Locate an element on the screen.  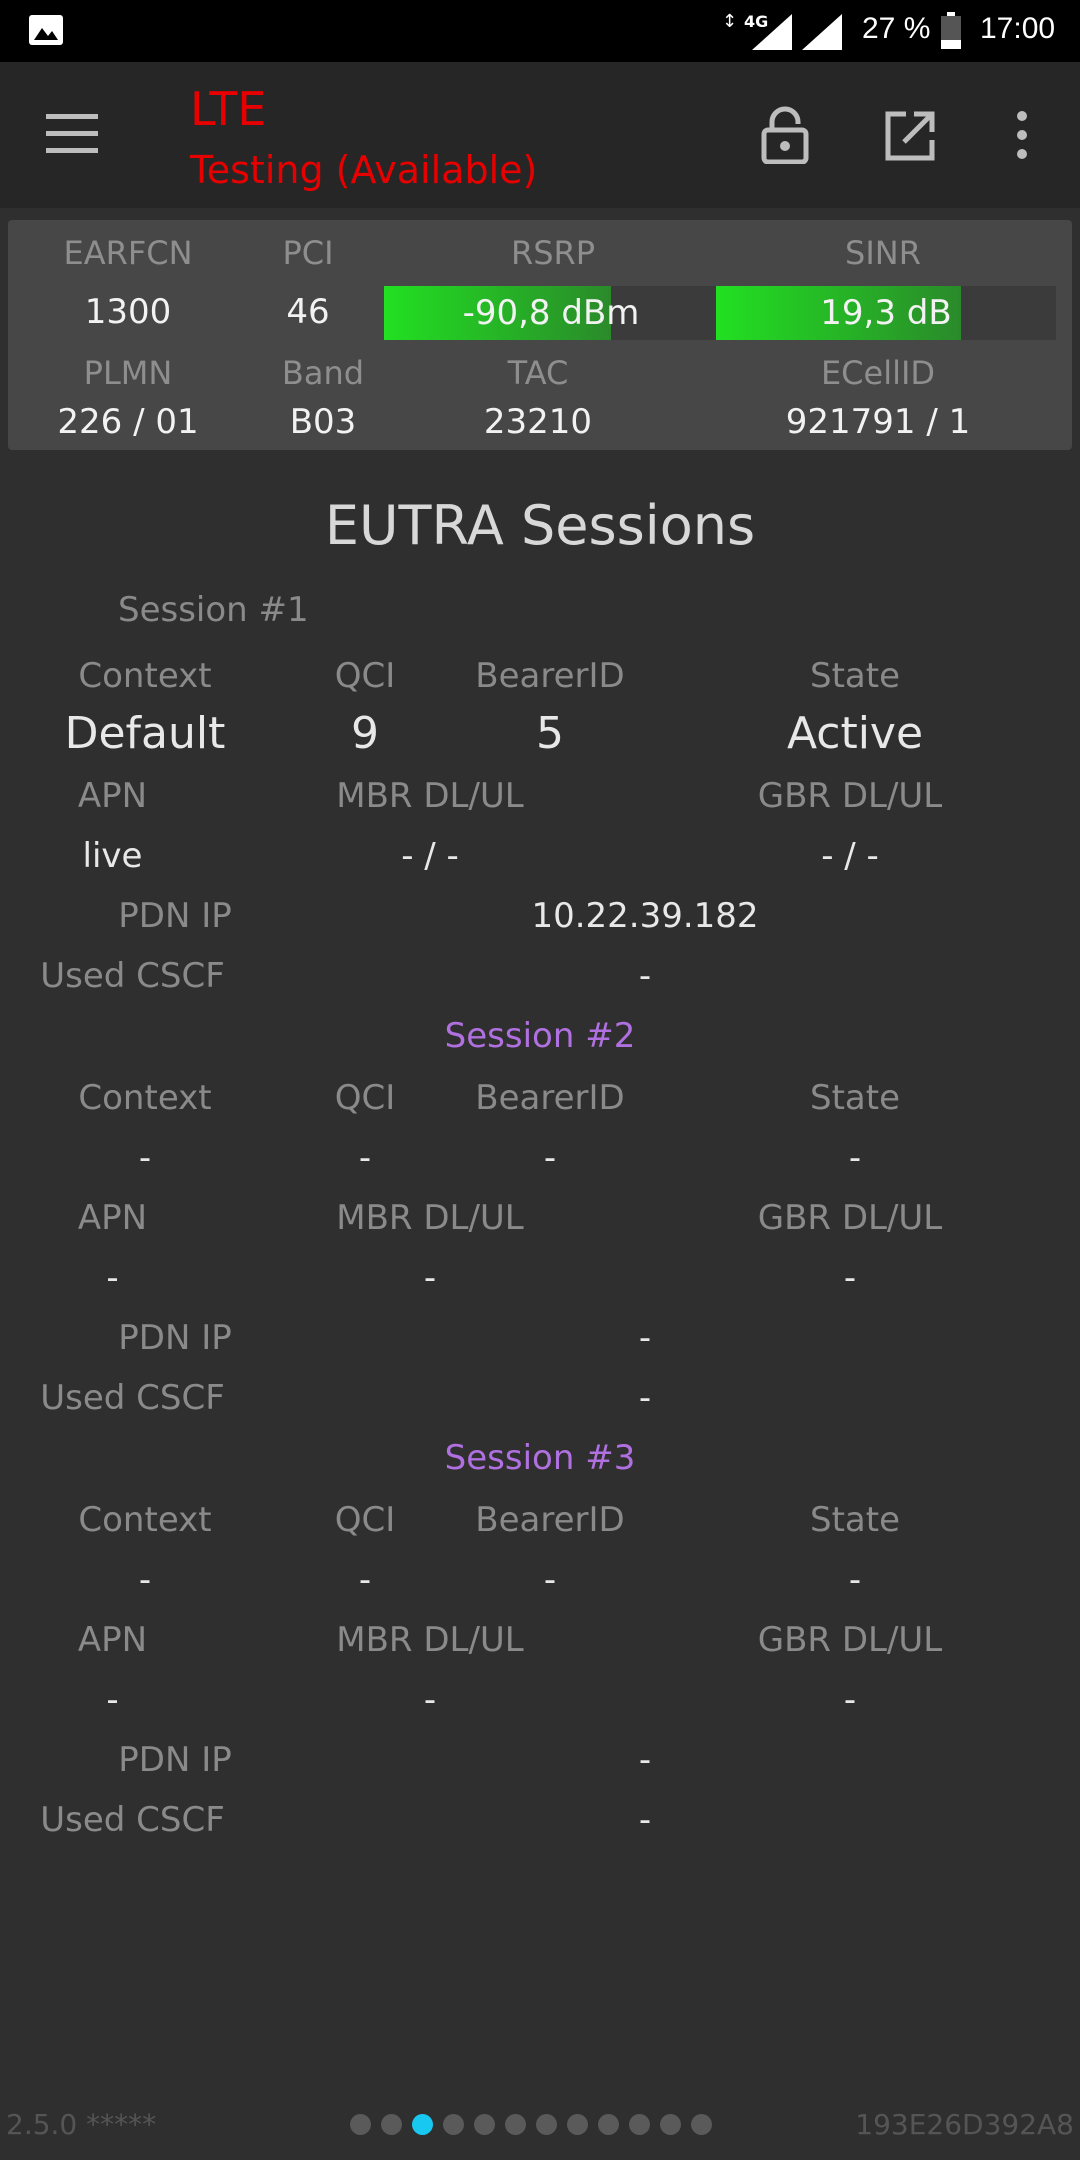
signal-icon is located at coordinates (822, 32).